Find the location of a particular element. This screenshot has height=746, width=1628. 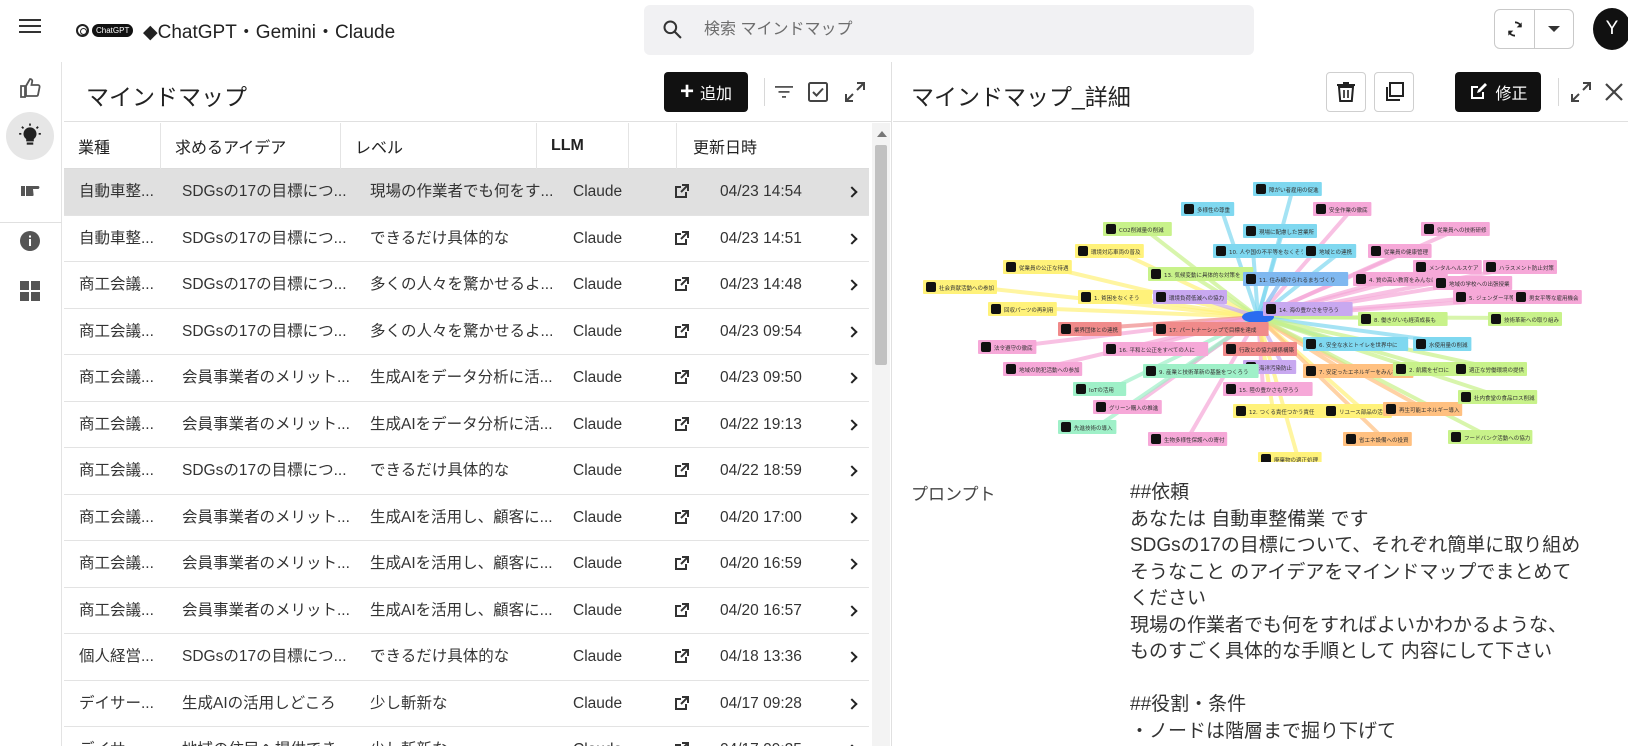

svg-text: 従業員への技術研修 is located at coordinates (1462, 230).